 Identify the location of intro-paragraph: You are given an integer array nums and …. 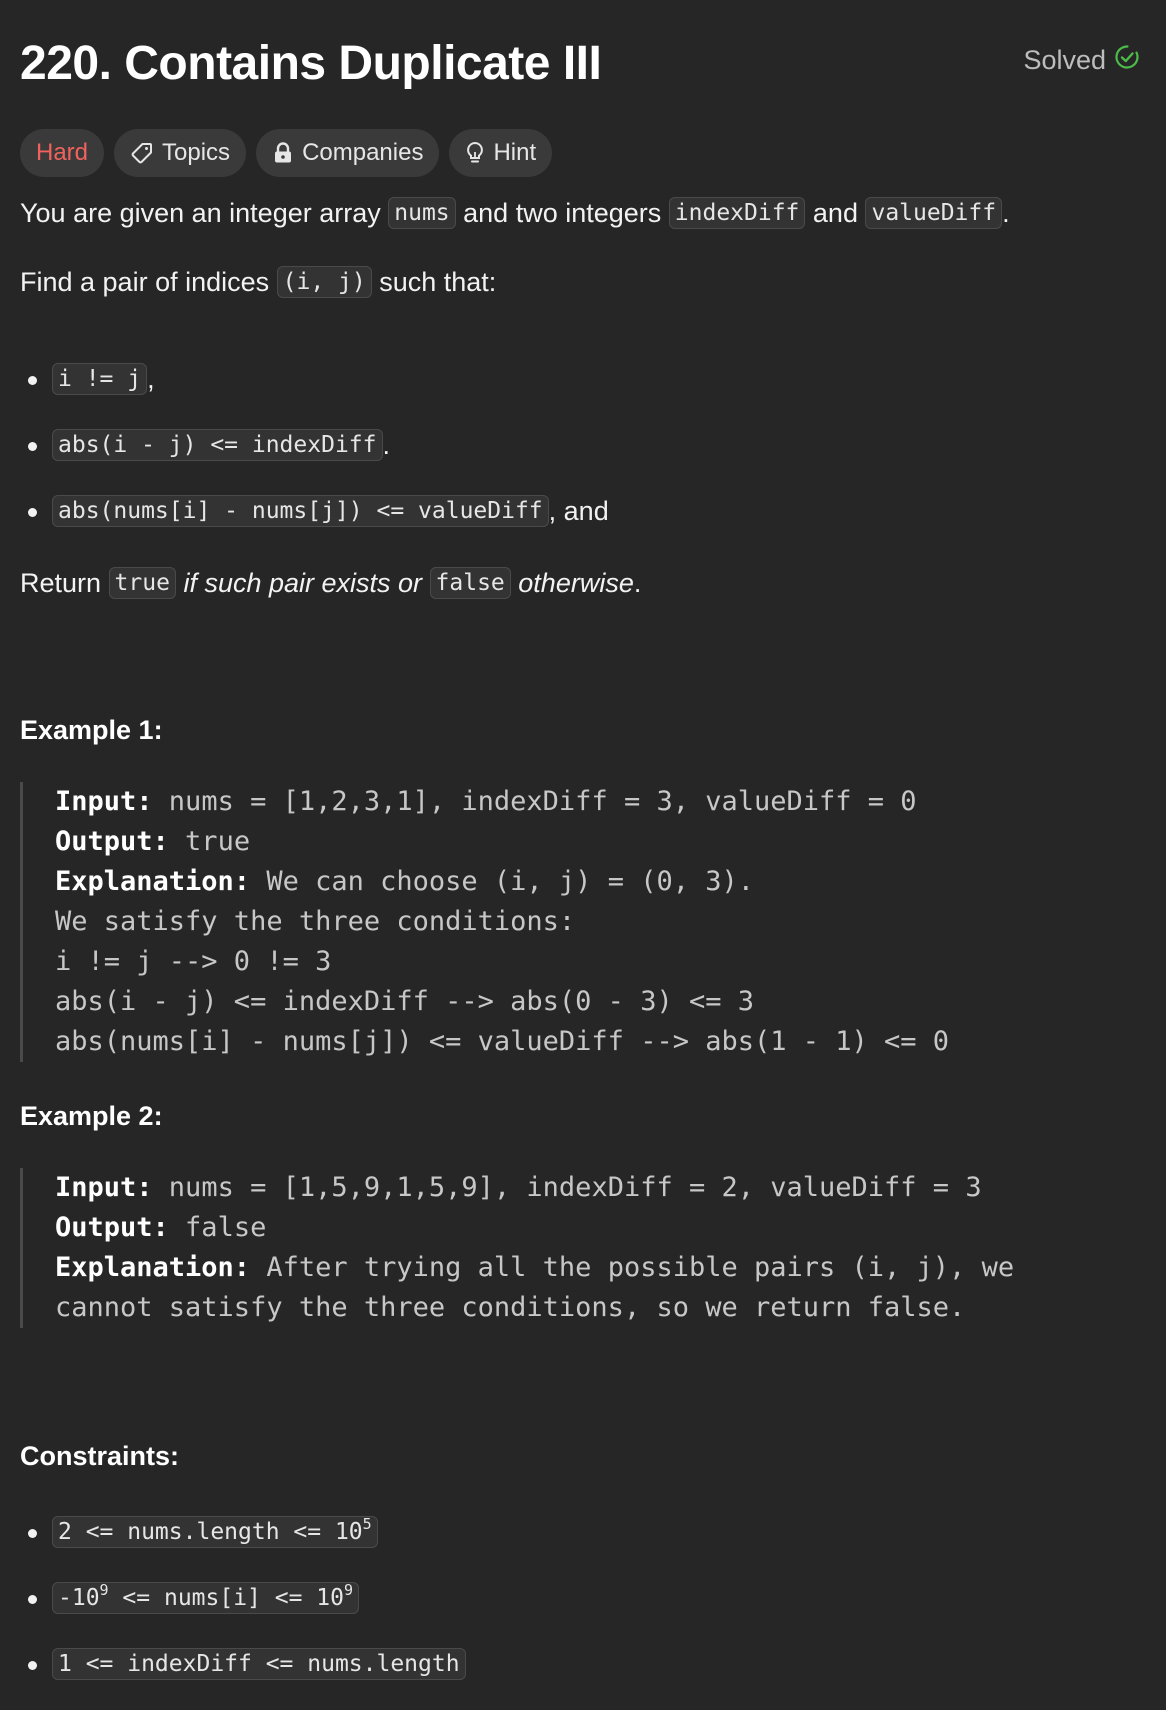
(515, 213).